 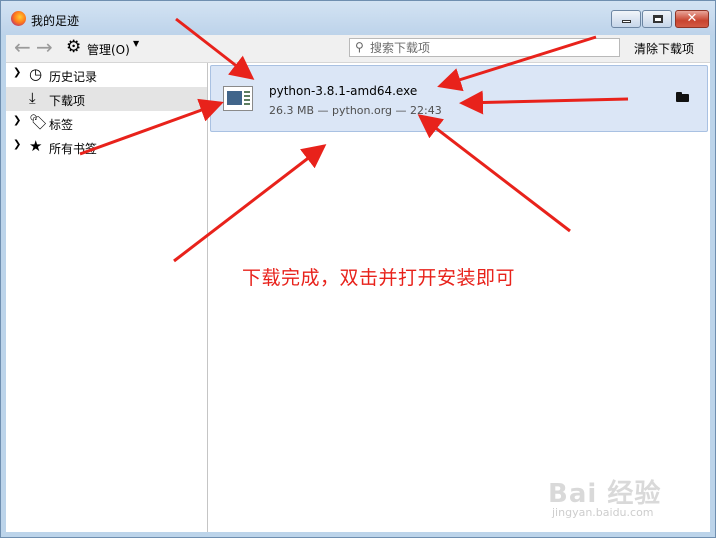 I want to click on maximize-icon, so click(x=658, y=19).